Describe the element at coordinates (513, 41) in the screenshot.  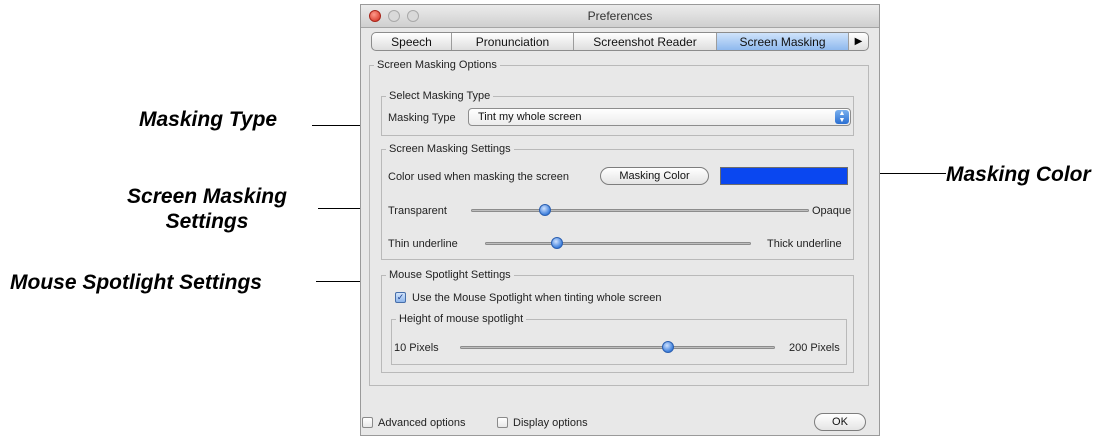
I see `tab-pronunciation: Pronunciation` at that location.